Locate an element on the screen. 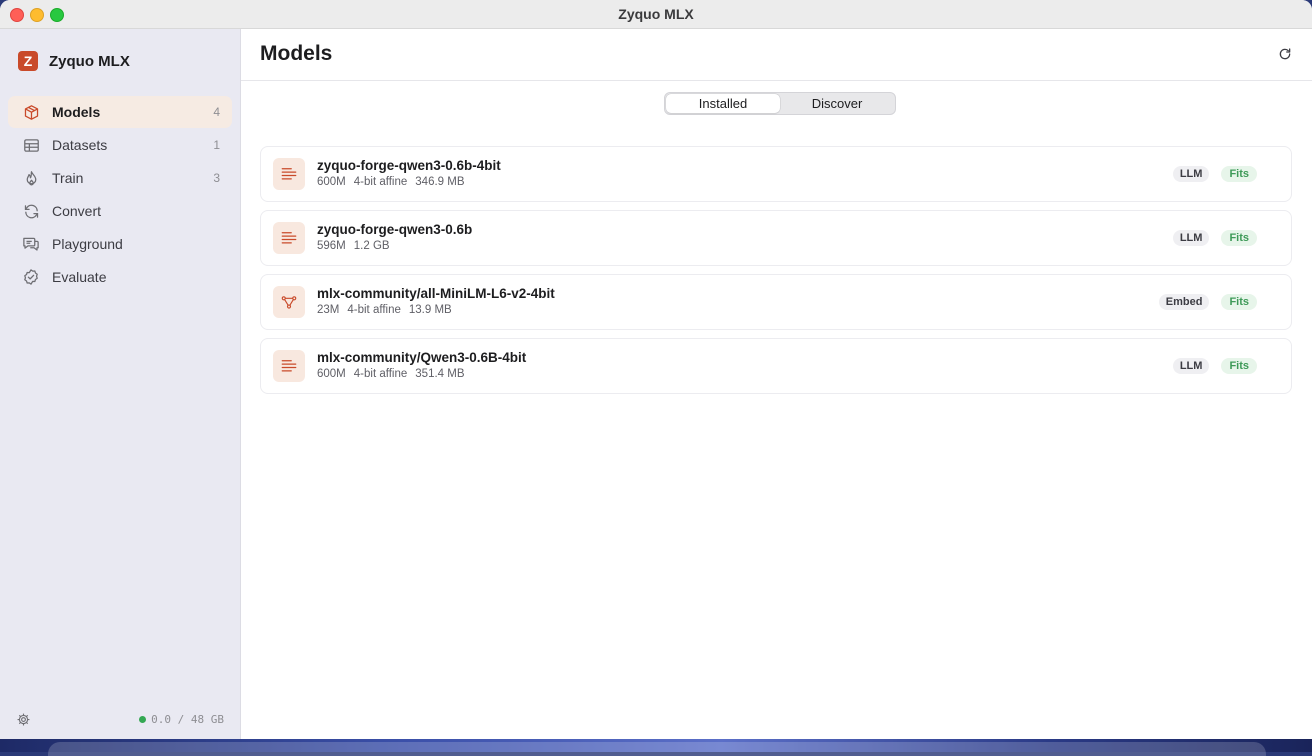  model-size: 1.2 GB is located at coordinates (371, 246).